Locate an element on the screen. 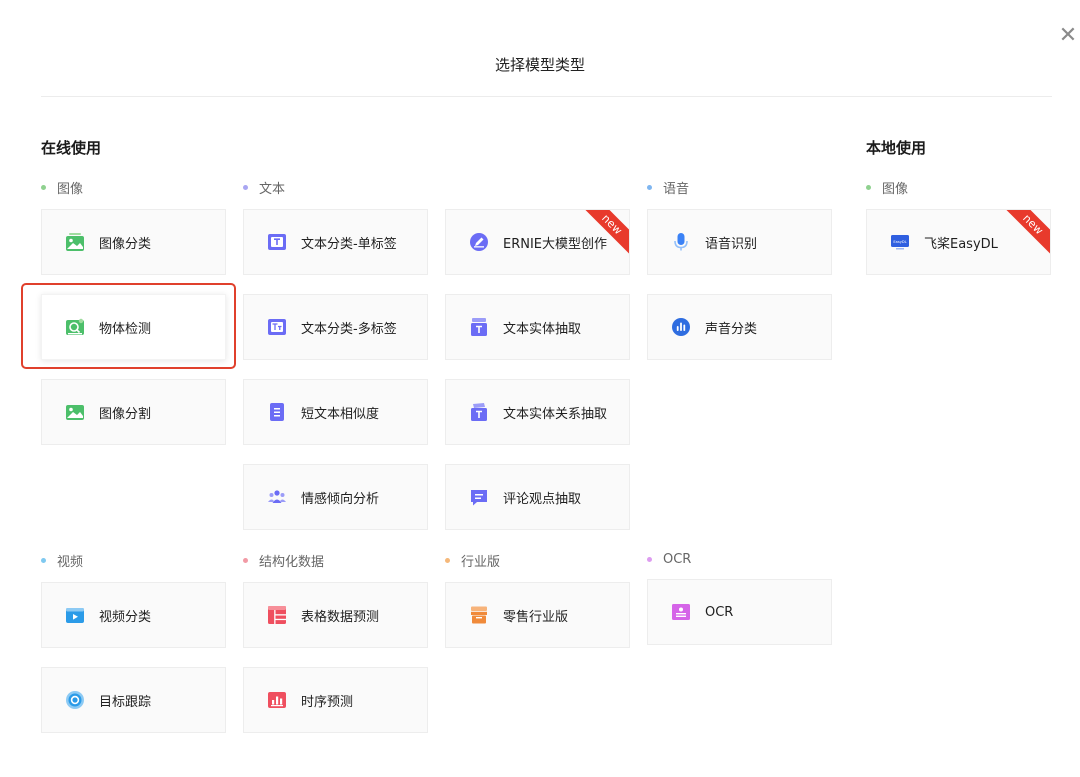  card-opinion-extraction: 评论观点抽取 is located at coordinates (537, 497).